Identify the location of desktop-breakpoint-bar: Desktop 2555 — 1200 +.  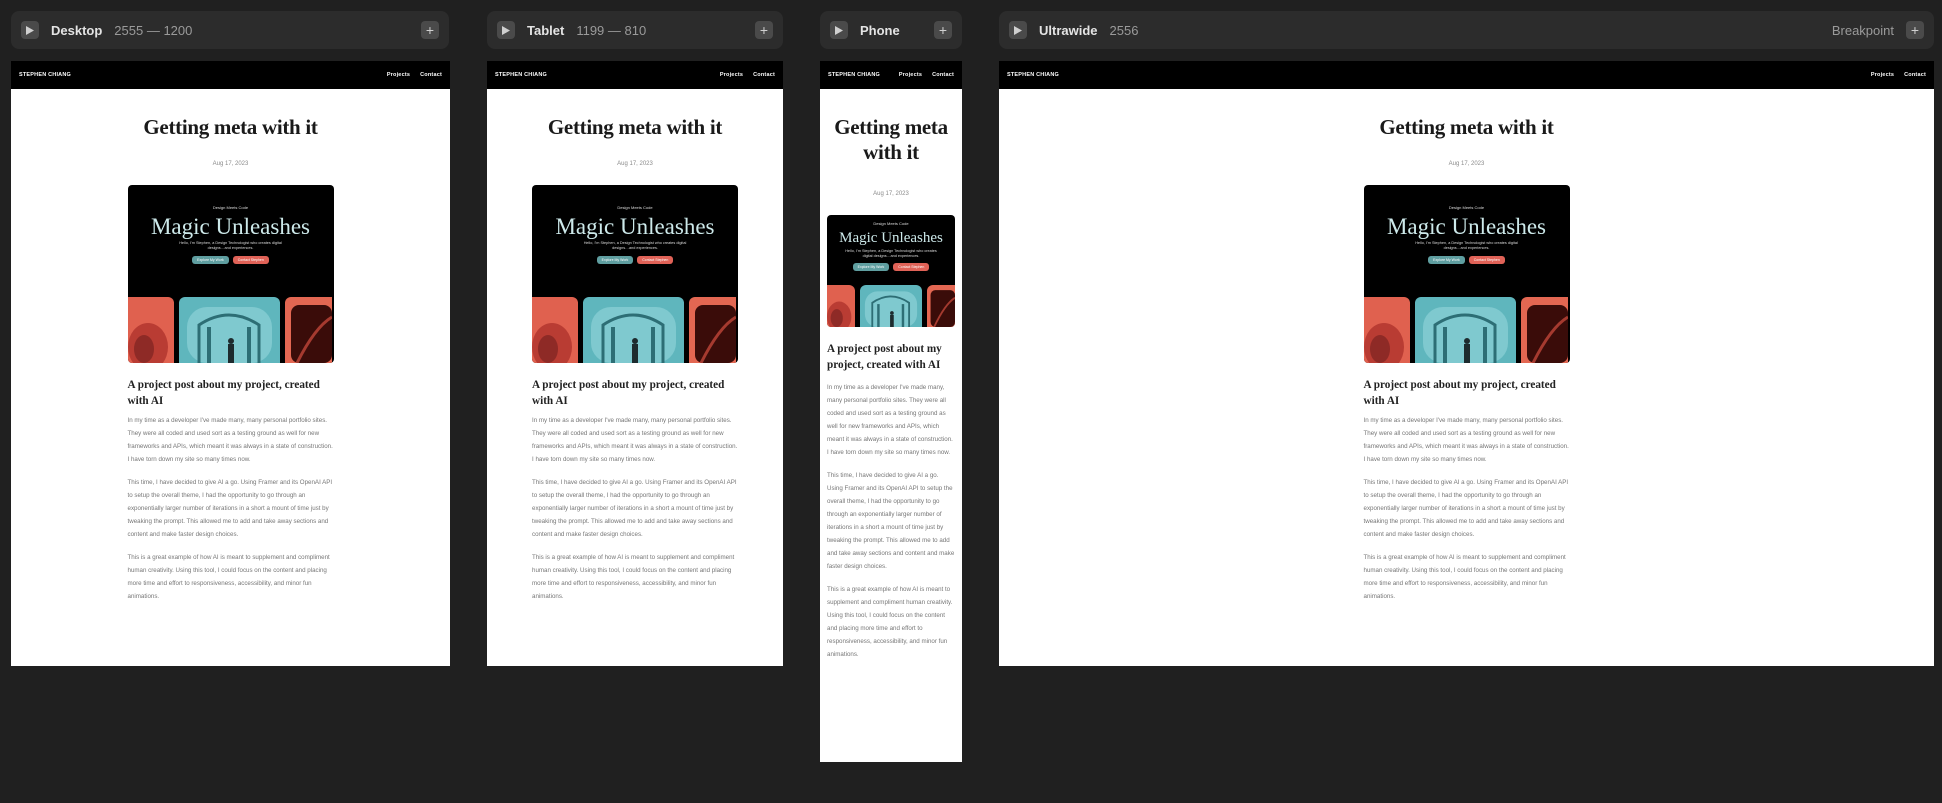
(230, 30).